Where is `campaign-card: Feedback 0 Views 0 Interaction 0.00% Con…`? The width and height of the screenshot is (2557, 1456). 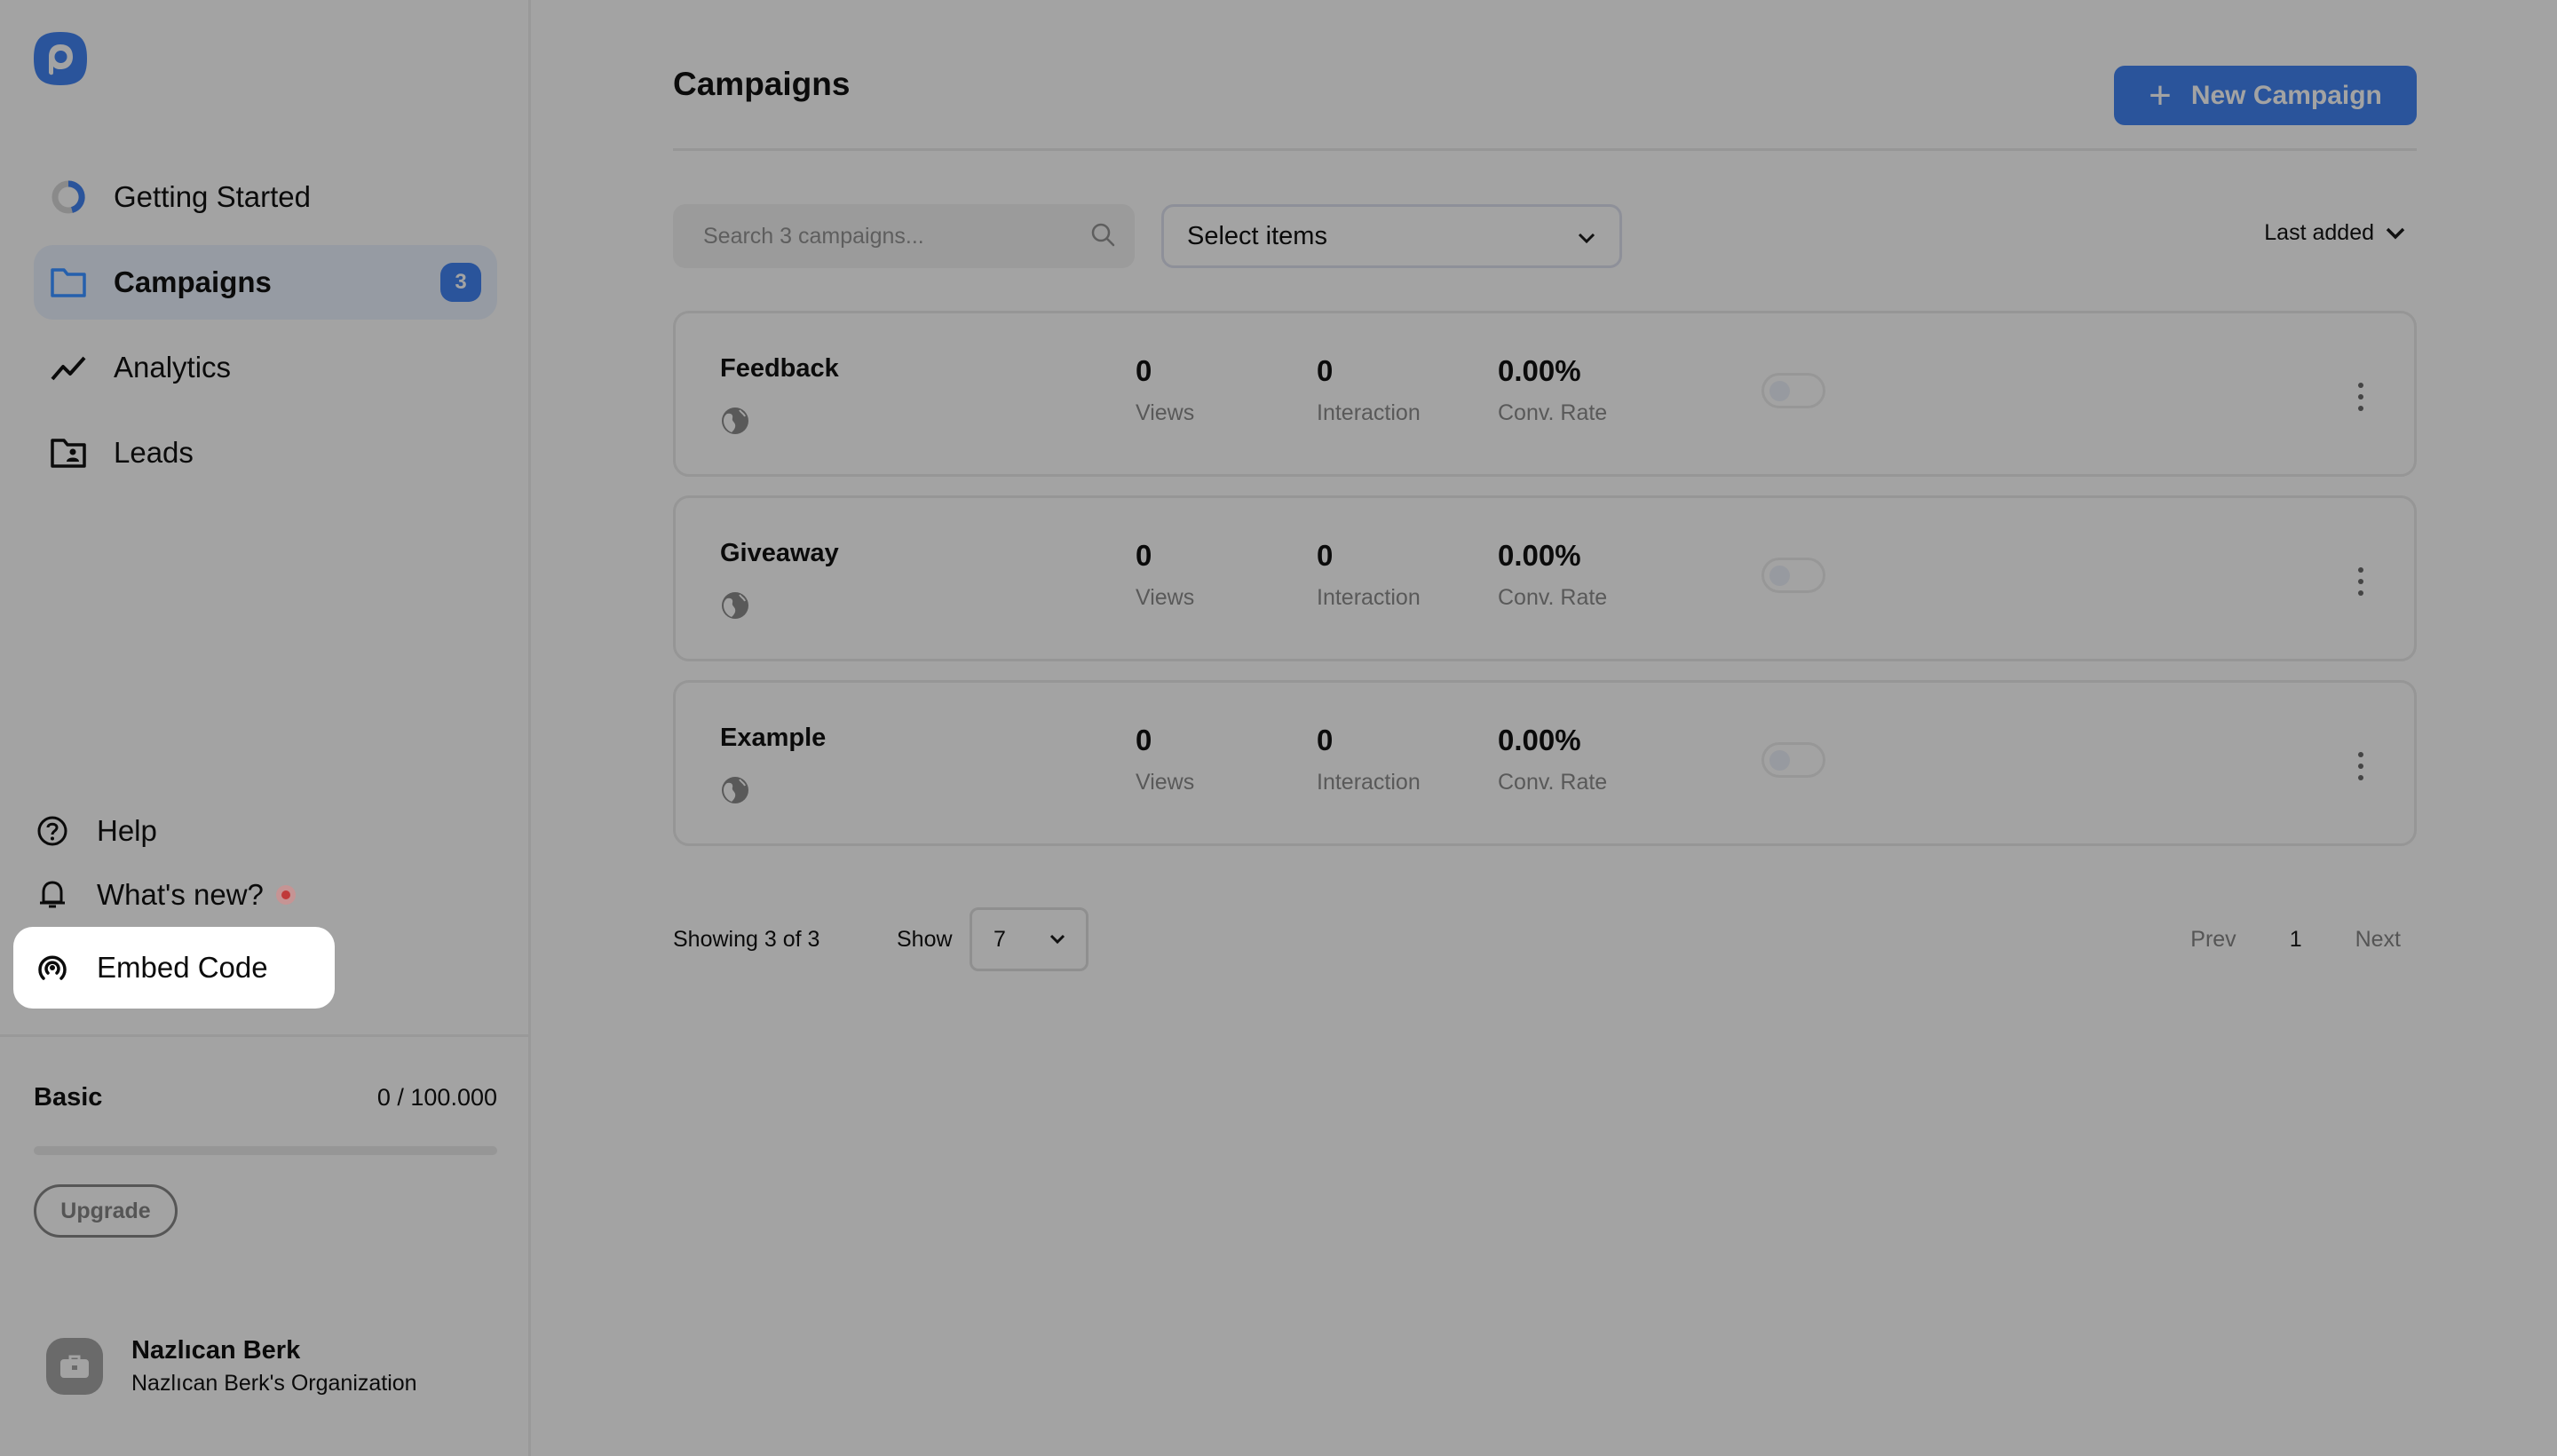 campaign-card: Feedback 0 Views 0 Interaction 0.00% Con… is located at coordinates (1545, 394).